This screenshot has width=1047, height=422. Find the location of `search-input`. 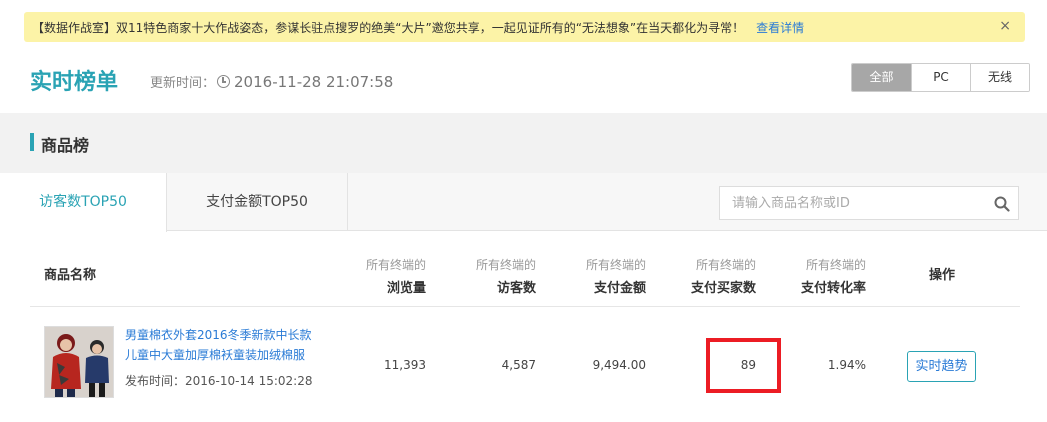

search-input is located at coordinates (850, 203).